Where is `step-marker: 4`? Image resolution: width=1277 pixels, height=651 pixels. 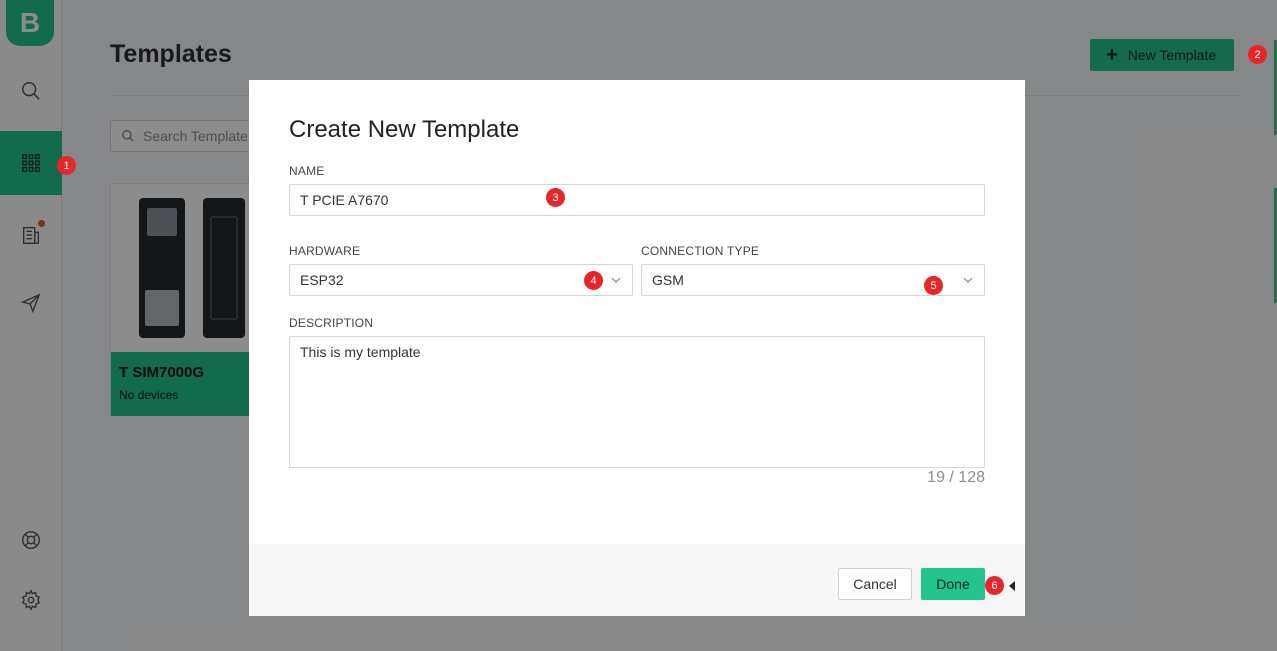 step-marker: 4 is located at coordinates (593, 280).